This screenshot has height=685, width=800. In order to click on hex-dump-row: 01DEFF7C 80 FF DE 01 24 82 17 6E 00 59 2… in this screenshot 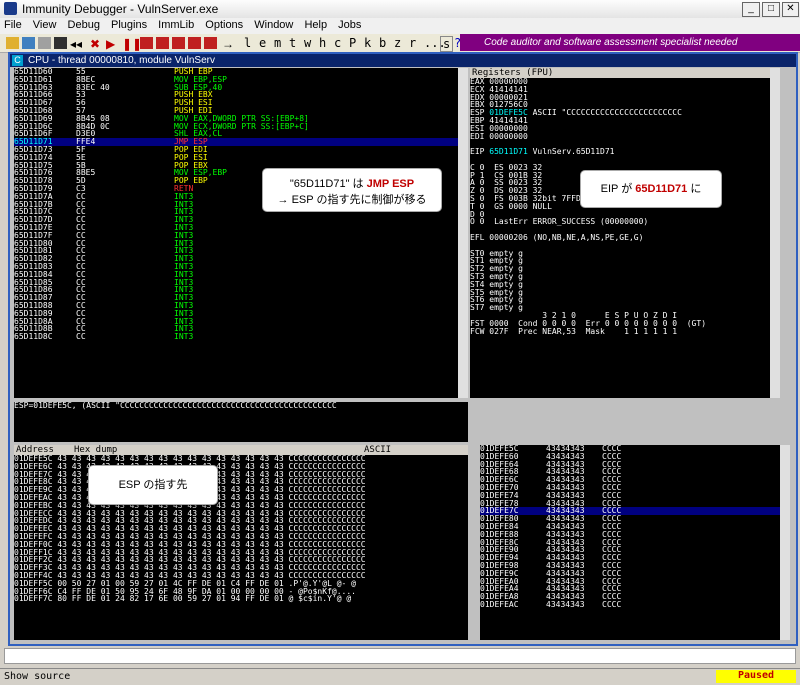, I will do `click(241, 599)`.